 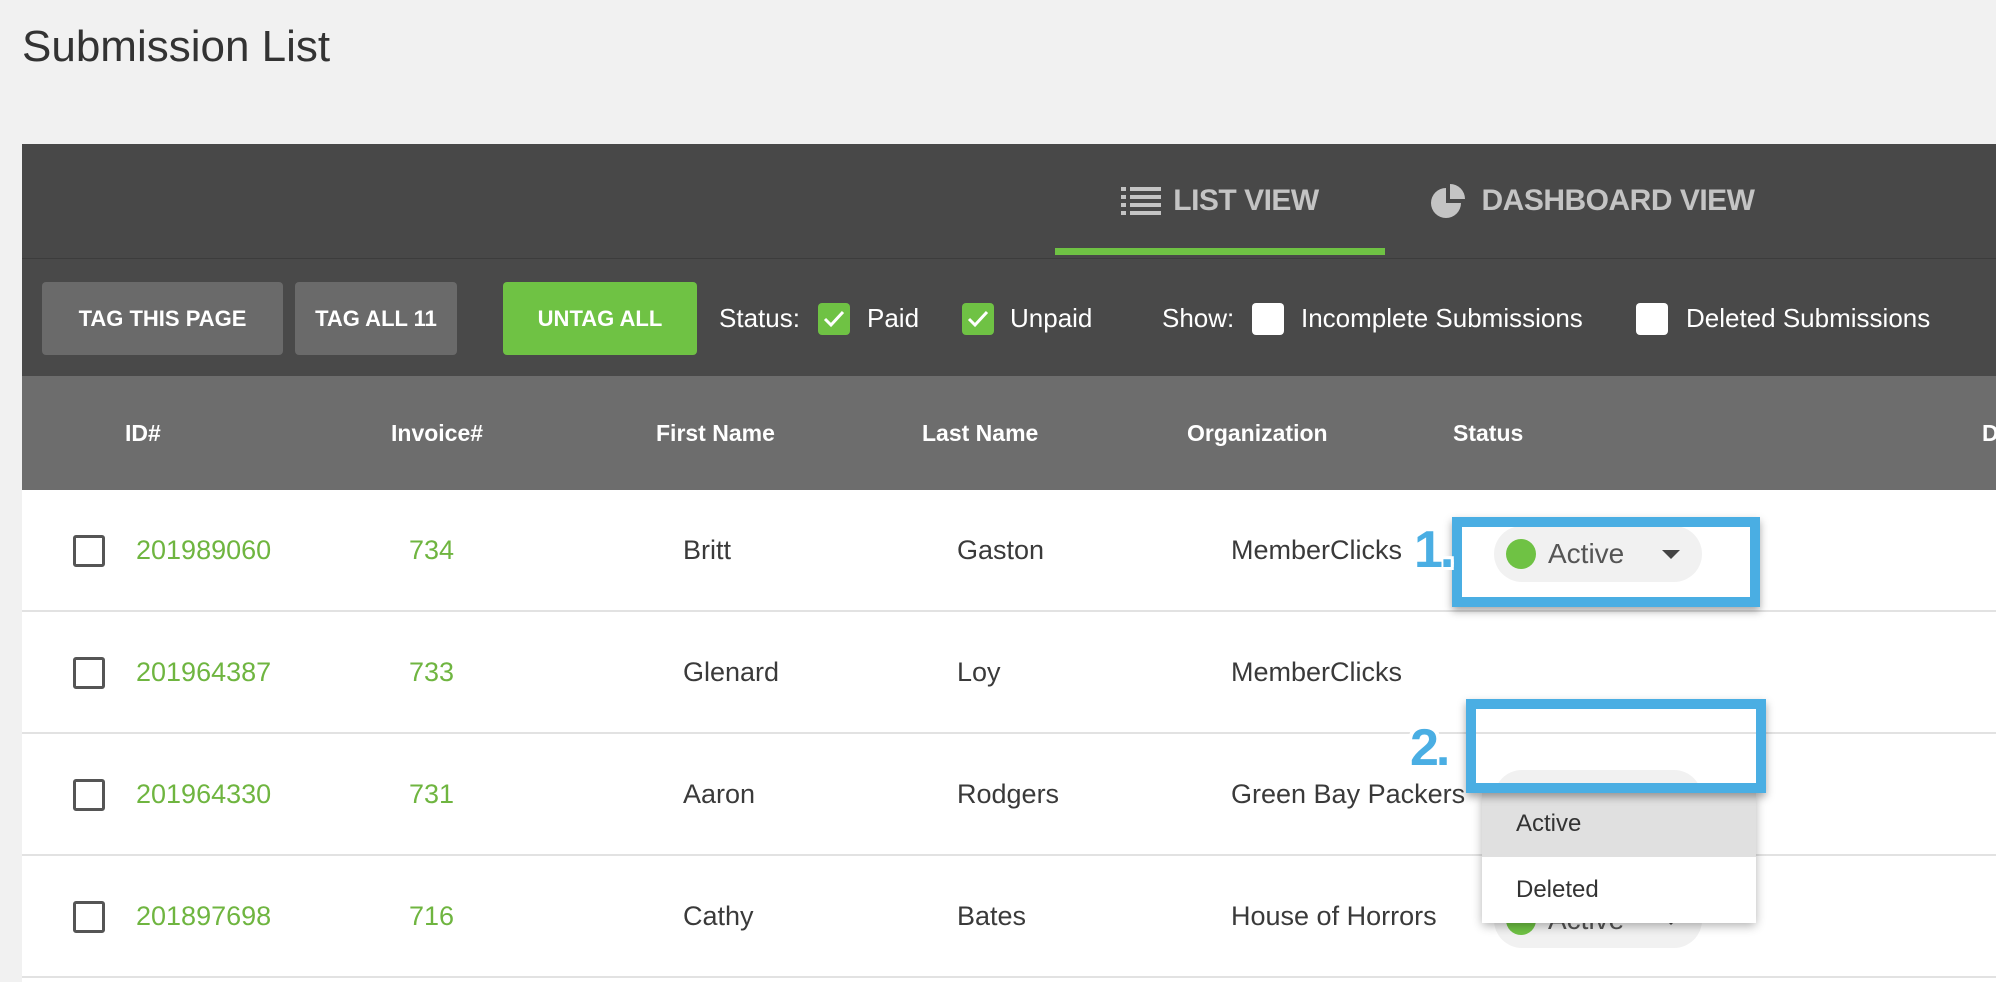 What do you see at coordinates (759, 317) in the screenshot?
I see `status-filter-label: Status:` at bounding box center [759, 317].